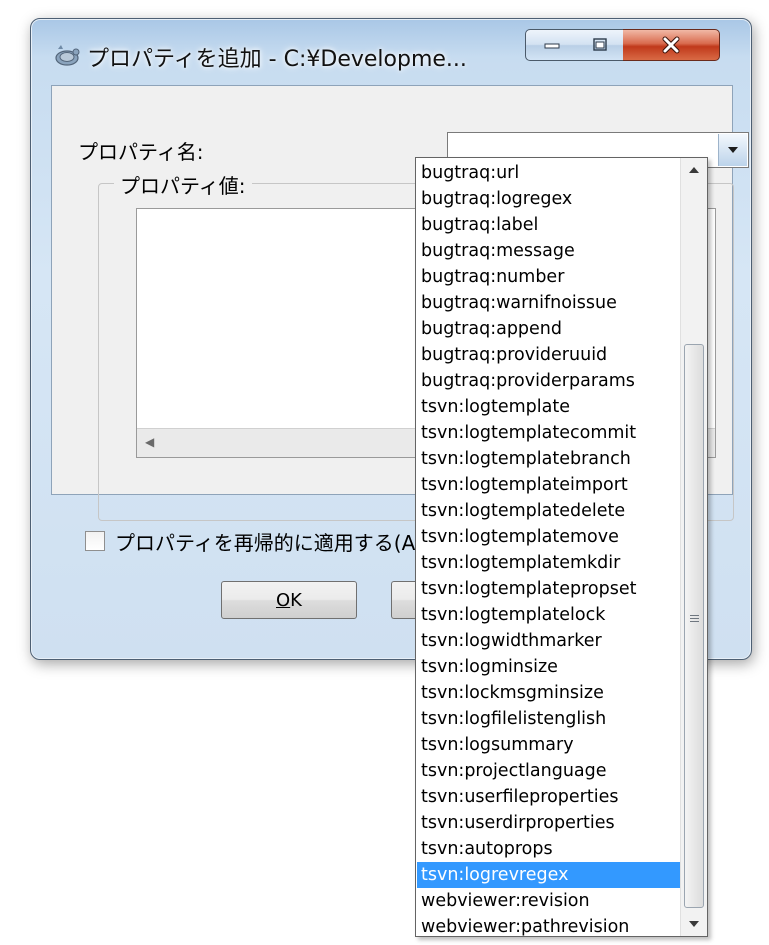  Describe the element at coordinates (548, 927) in the screenshot. I see `list-item: webviewer:pathrevision` at that location.